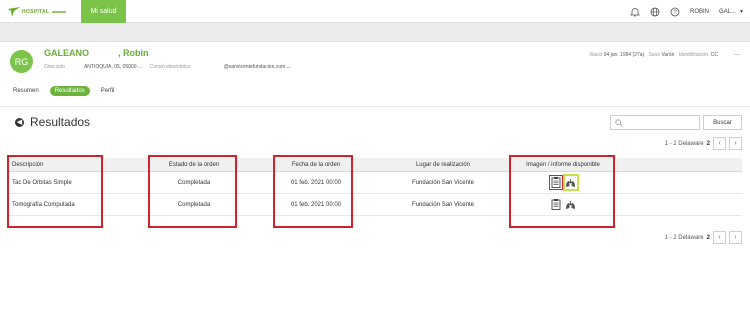  Describe the element at coordinates (66, 53) in the screenshot. I see `patient-surname: GALEANO` at that location.